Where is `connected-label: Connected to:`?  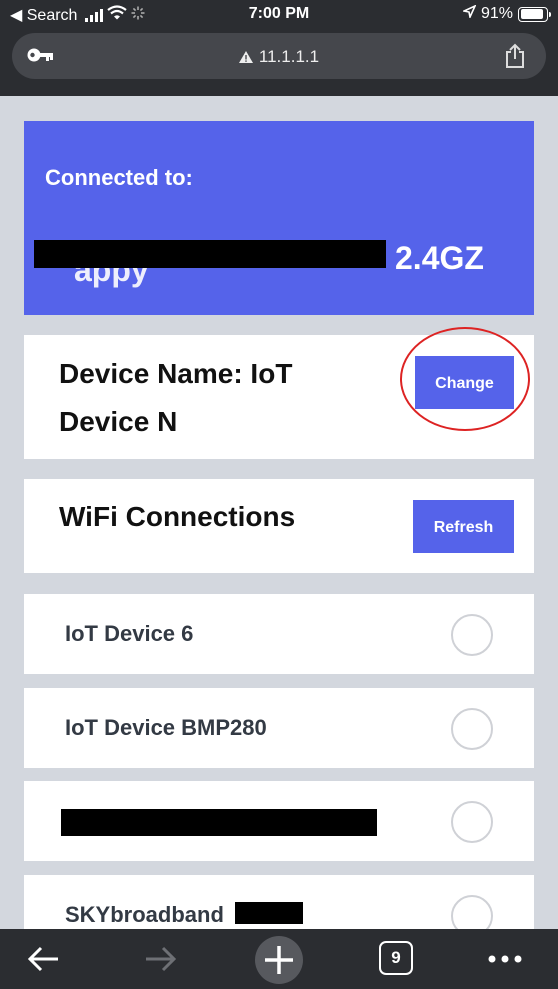
connected-label: Connected to: is located at coordinates (119, 177).